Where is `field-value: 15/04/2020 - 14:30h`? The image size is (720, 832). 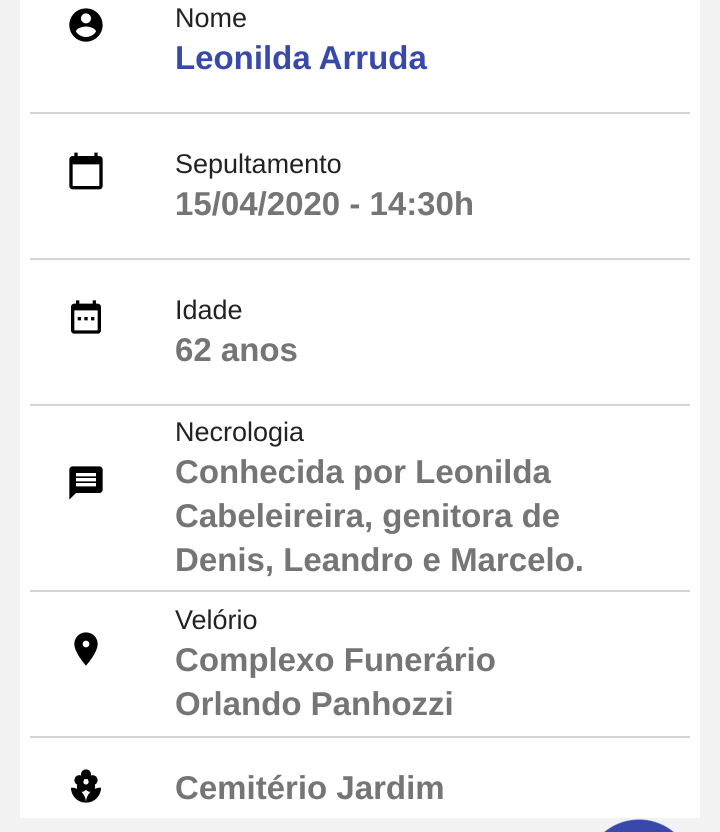 field-value: 15/04/2020 - 14:30h is located at coordinates (325, 204).